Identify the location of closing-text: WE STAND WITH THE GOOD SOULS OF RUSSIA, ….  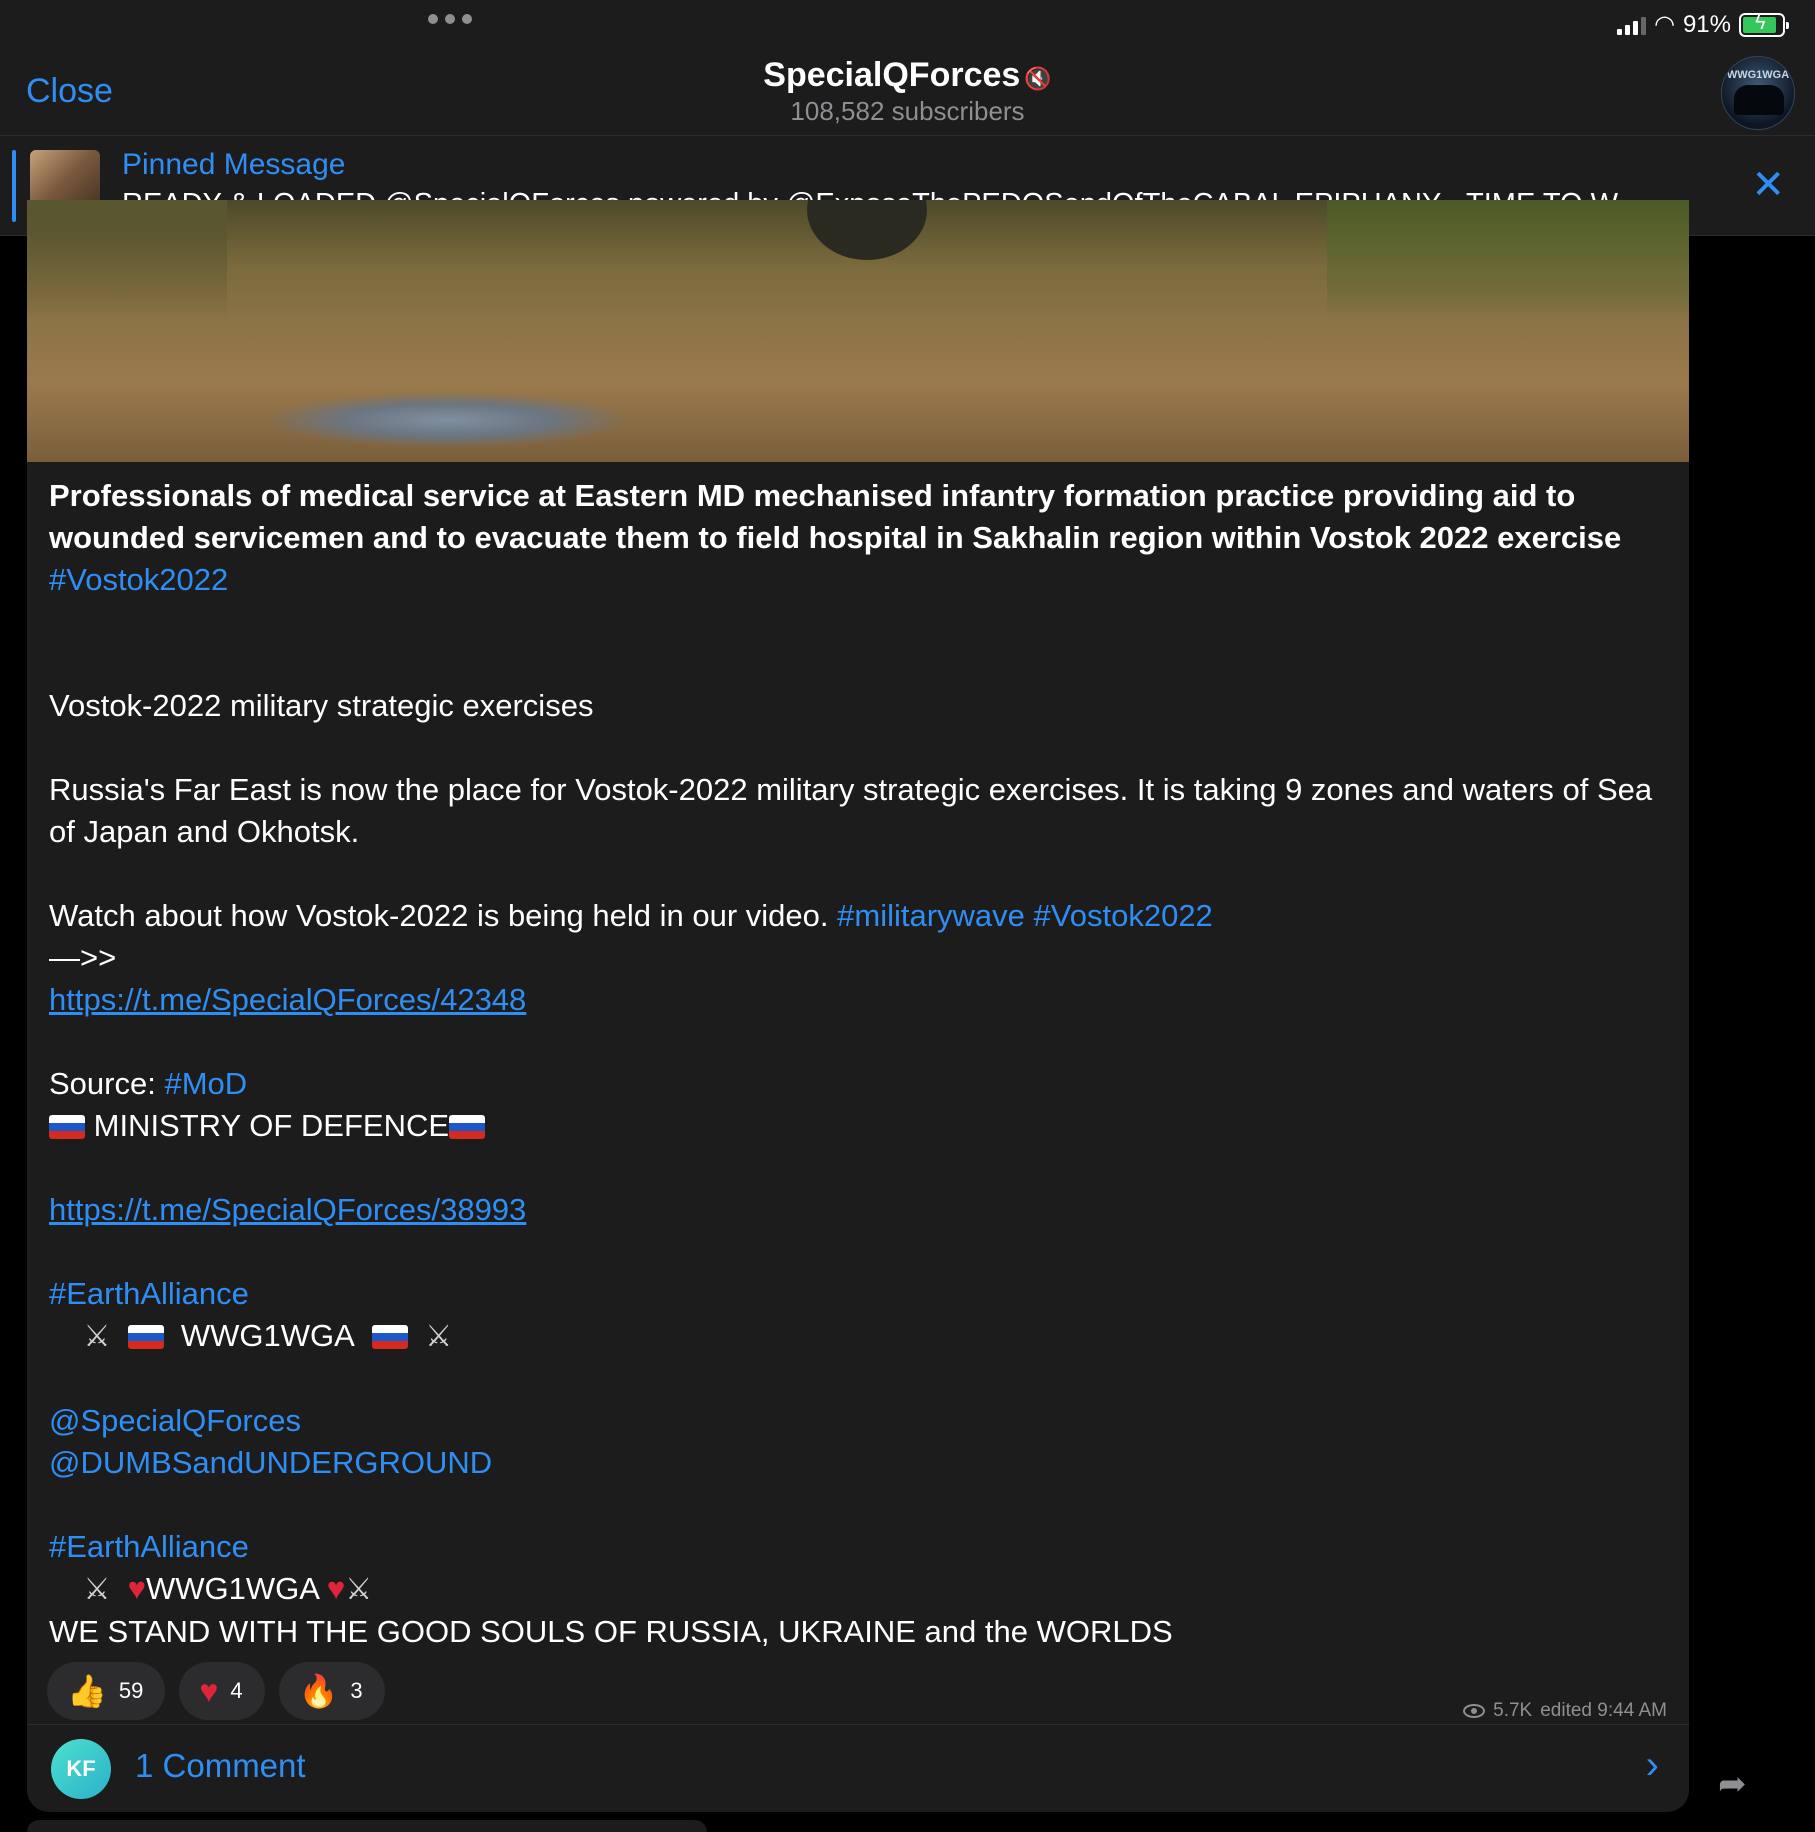
(611, 1631).